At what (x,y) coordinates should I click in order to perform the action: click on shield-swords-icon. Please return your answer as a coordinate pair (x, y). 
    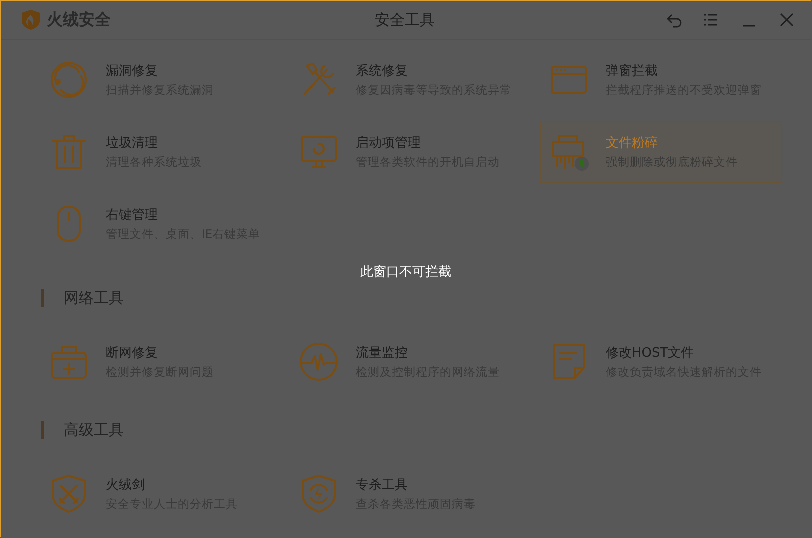
    Looking at the image, I should click on (69, 494).